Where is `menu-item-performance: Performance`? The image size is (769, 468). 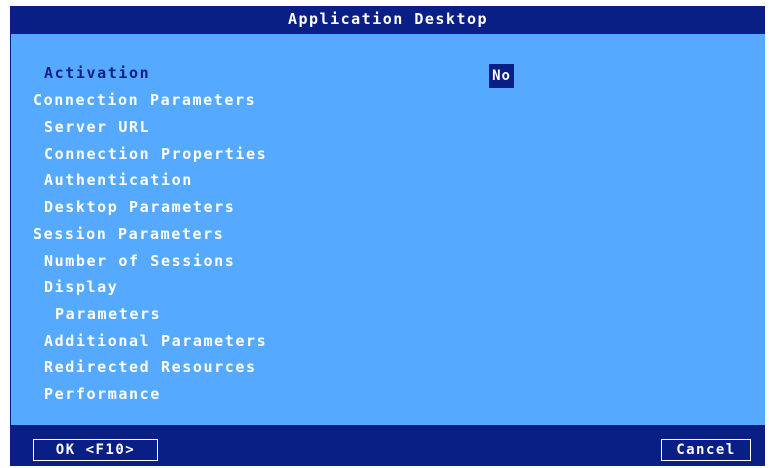
menu-item-performance: Performance is located at coordinates (102, 394).